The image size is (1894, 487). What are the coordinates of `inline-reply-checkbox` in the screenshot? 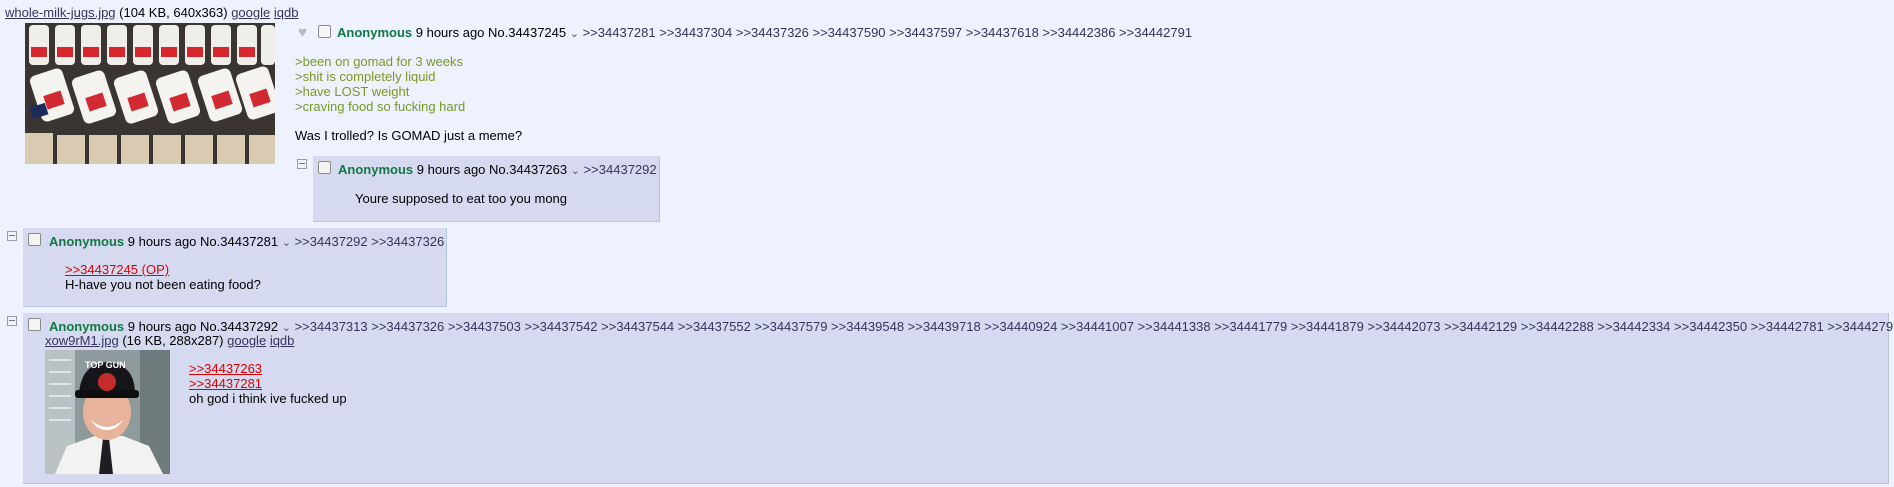 It's located at (324, 167).